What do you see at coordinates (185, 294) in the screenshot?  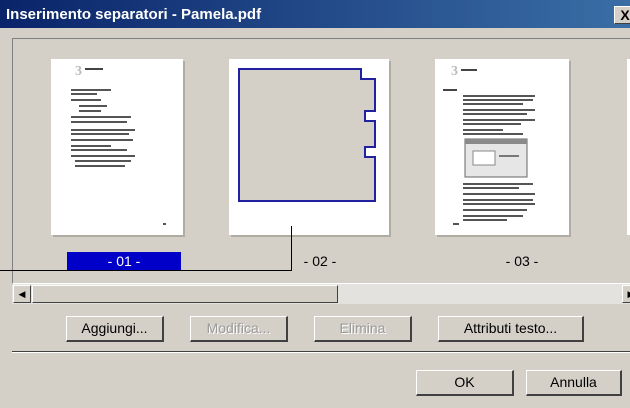 I see `scrollbar-thumb` at bounding box center [185, 294].